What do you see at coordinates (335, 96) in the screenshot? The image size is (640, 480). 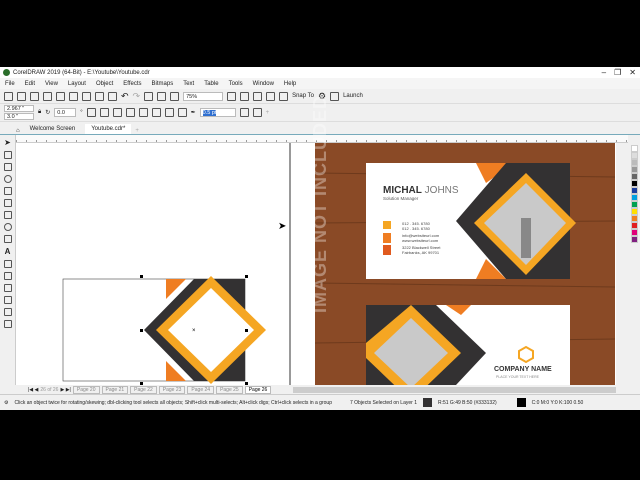 I see `launch-icon` at bounding box center [335, 96].